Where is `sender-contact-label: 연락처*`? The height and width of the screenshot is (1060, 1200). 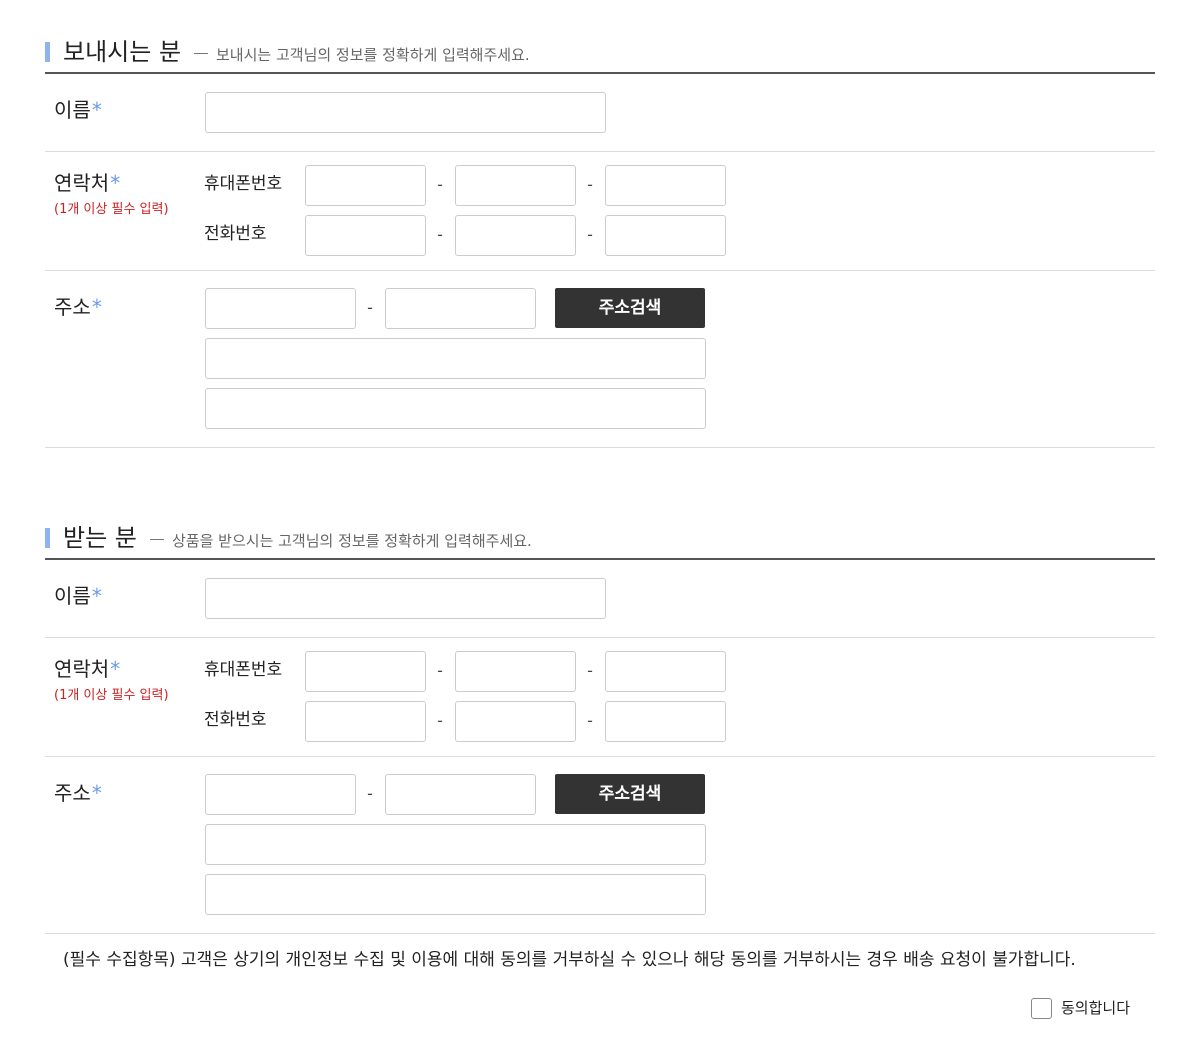 sender-contact-label: 연락처* is located at coordinates (87, 183).